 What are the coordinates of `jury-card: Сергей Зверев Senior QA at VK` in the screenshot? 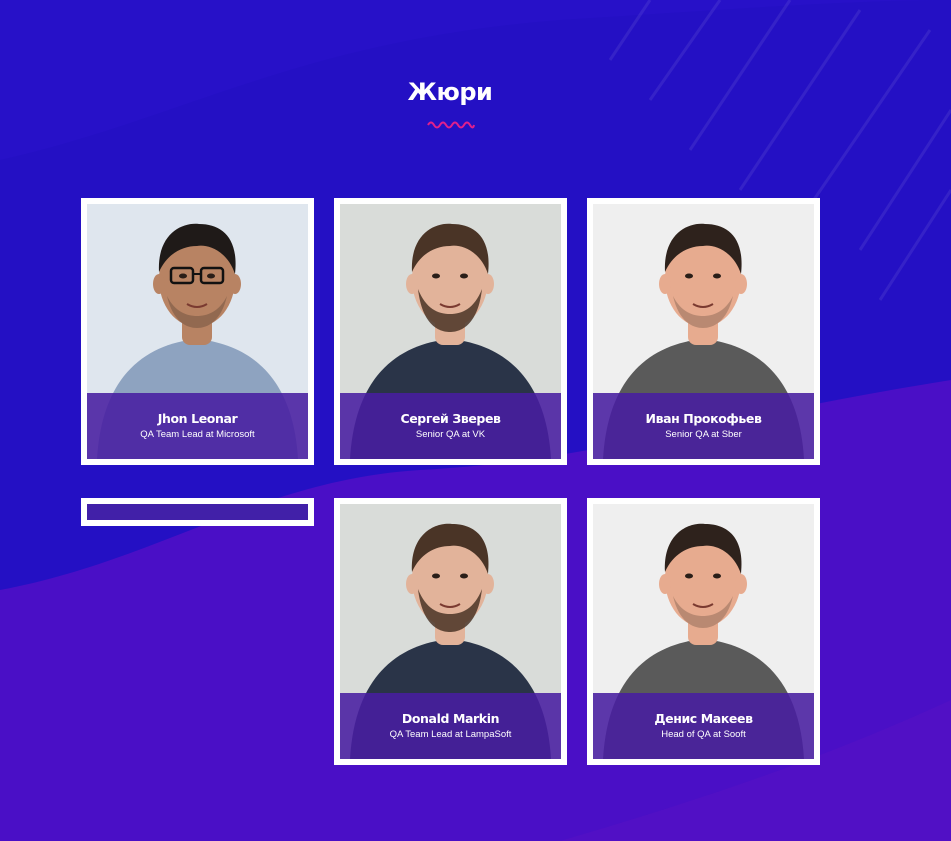 It's located at (450, 331).